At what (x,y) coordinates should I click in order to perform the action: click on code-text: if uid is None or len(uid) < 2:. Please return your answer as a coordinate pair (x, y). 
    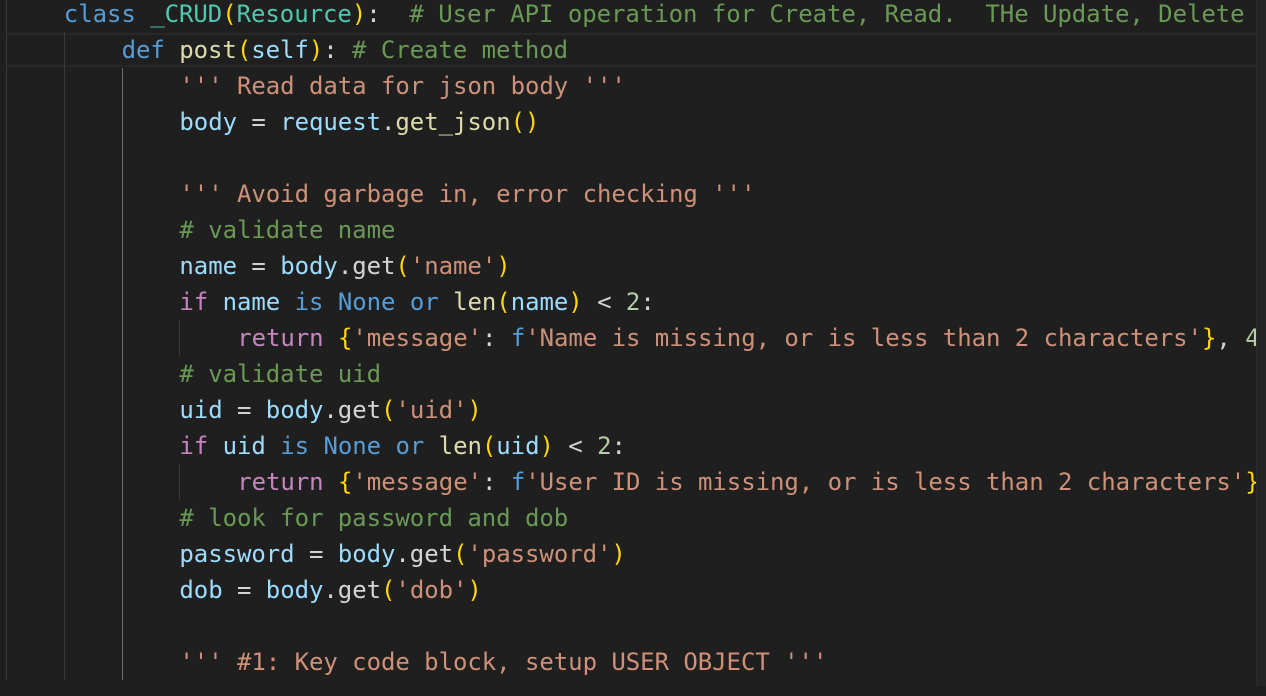
    Looking at the image, I should click on (402, 446).